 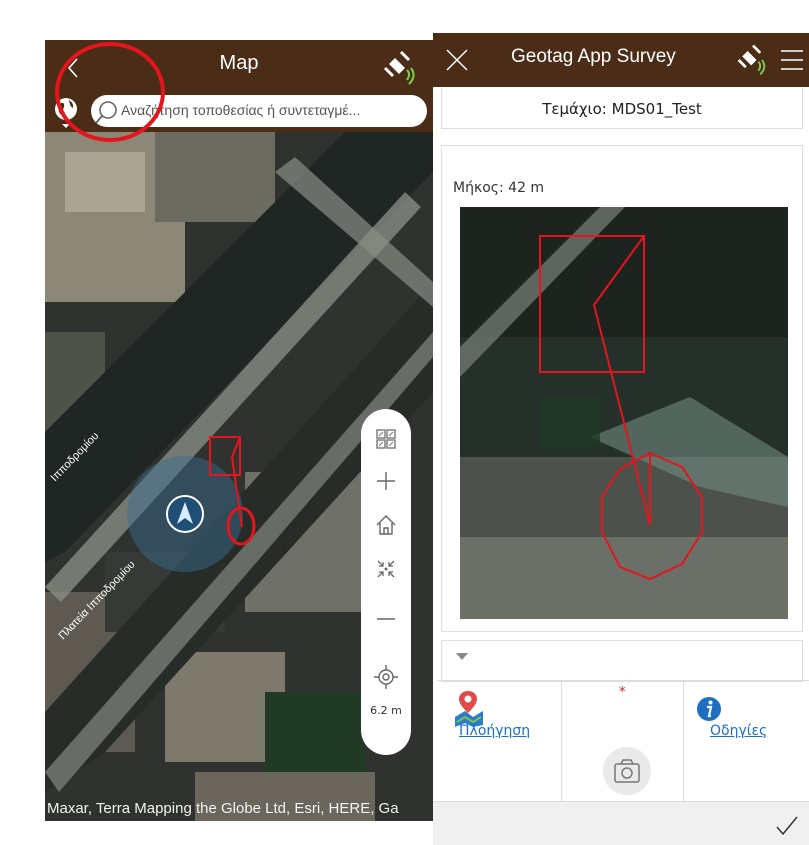 I want to click on close-button, so click(x=457, y=60).